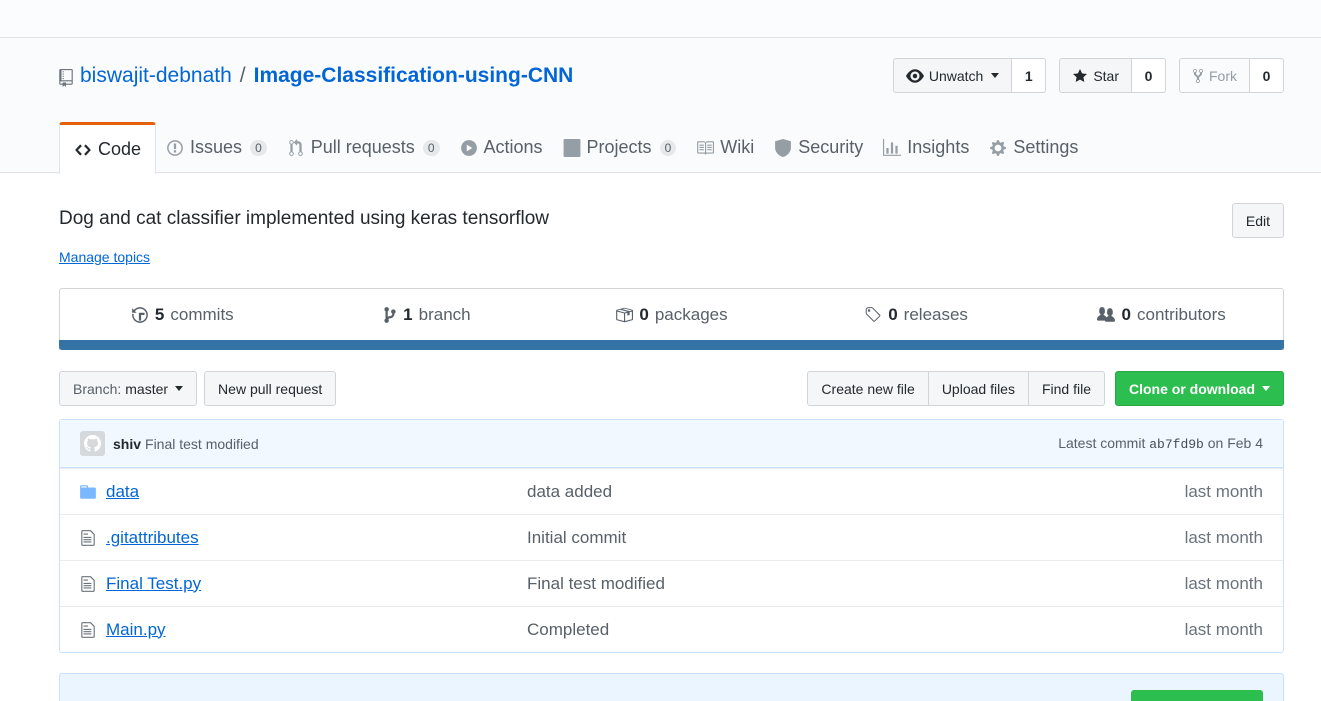 The width and height of the screenshot is (1321, 701). What do you see at coordinates (408, 314) in the screenshot?
I see `branch-count: 1` at bounding box center [408, 314].